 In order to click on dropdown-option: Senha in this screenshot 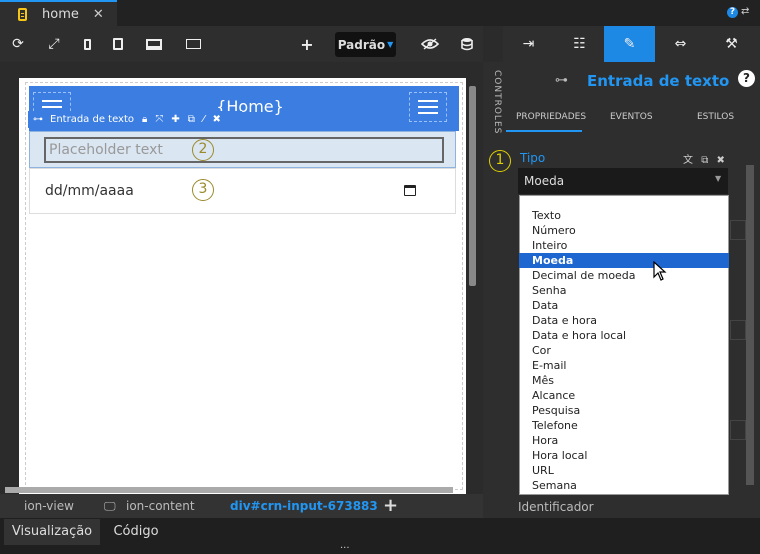, I will do `click(624, 290)`.